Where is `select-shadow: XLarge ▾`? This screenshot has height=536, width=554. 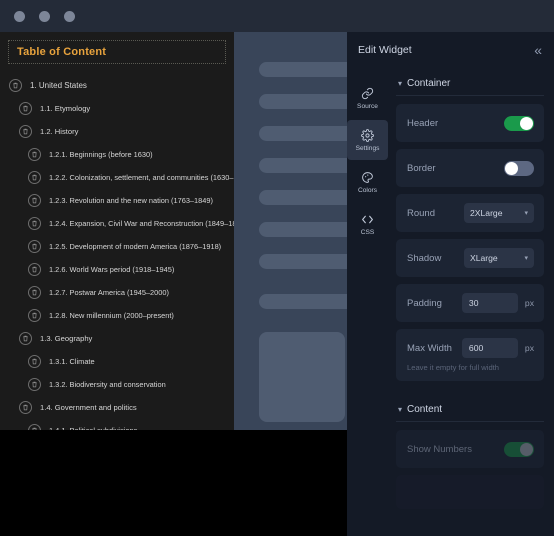
select-shadow: XLarge ▾ is located at coordinates (499, 258).